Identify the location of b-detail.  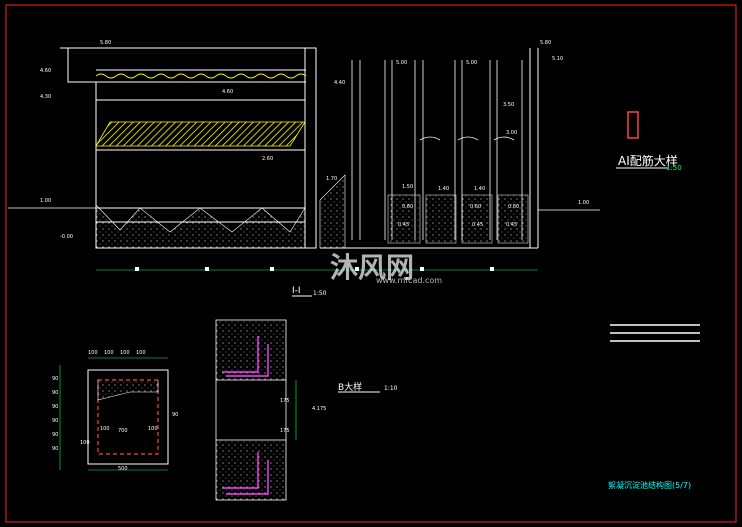
(297, 410).